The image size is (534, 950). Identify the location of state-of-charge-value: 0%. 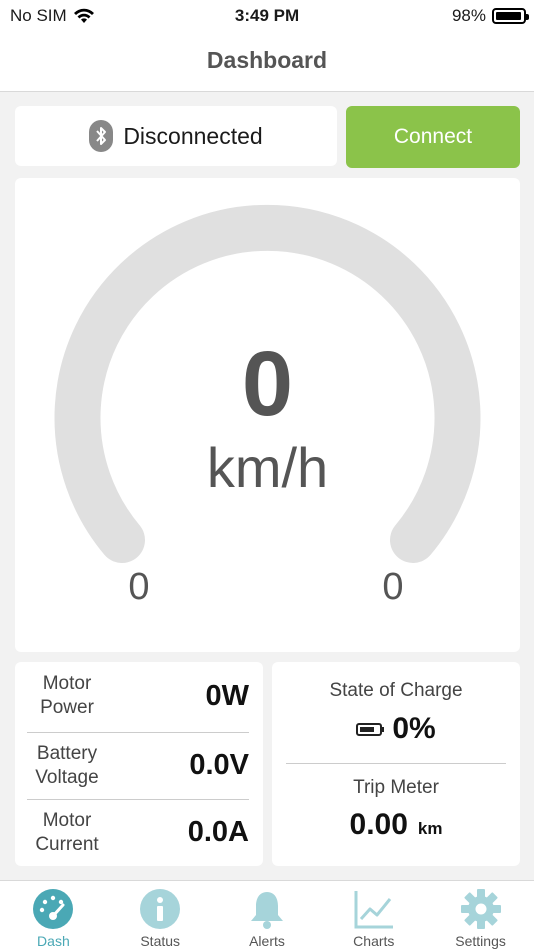
(414, 728).